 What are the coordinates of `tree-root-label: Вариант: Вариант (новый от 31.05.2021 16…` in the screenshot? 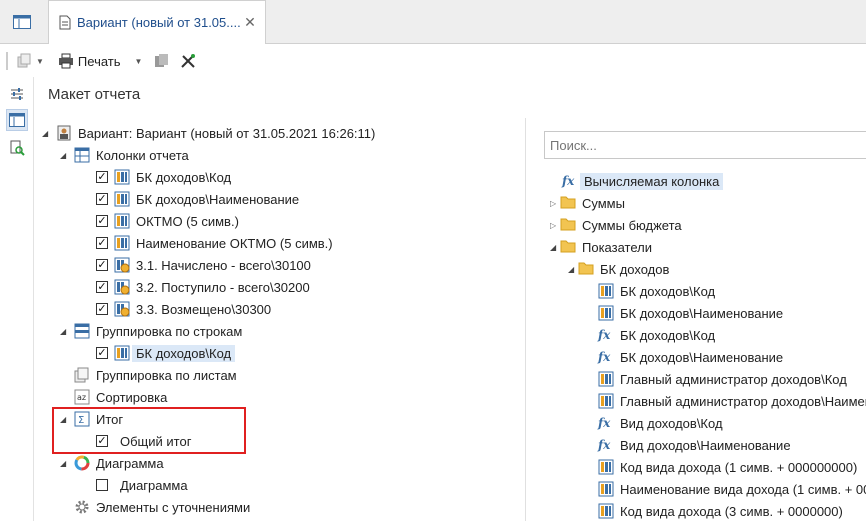 It's located at (227, 133).